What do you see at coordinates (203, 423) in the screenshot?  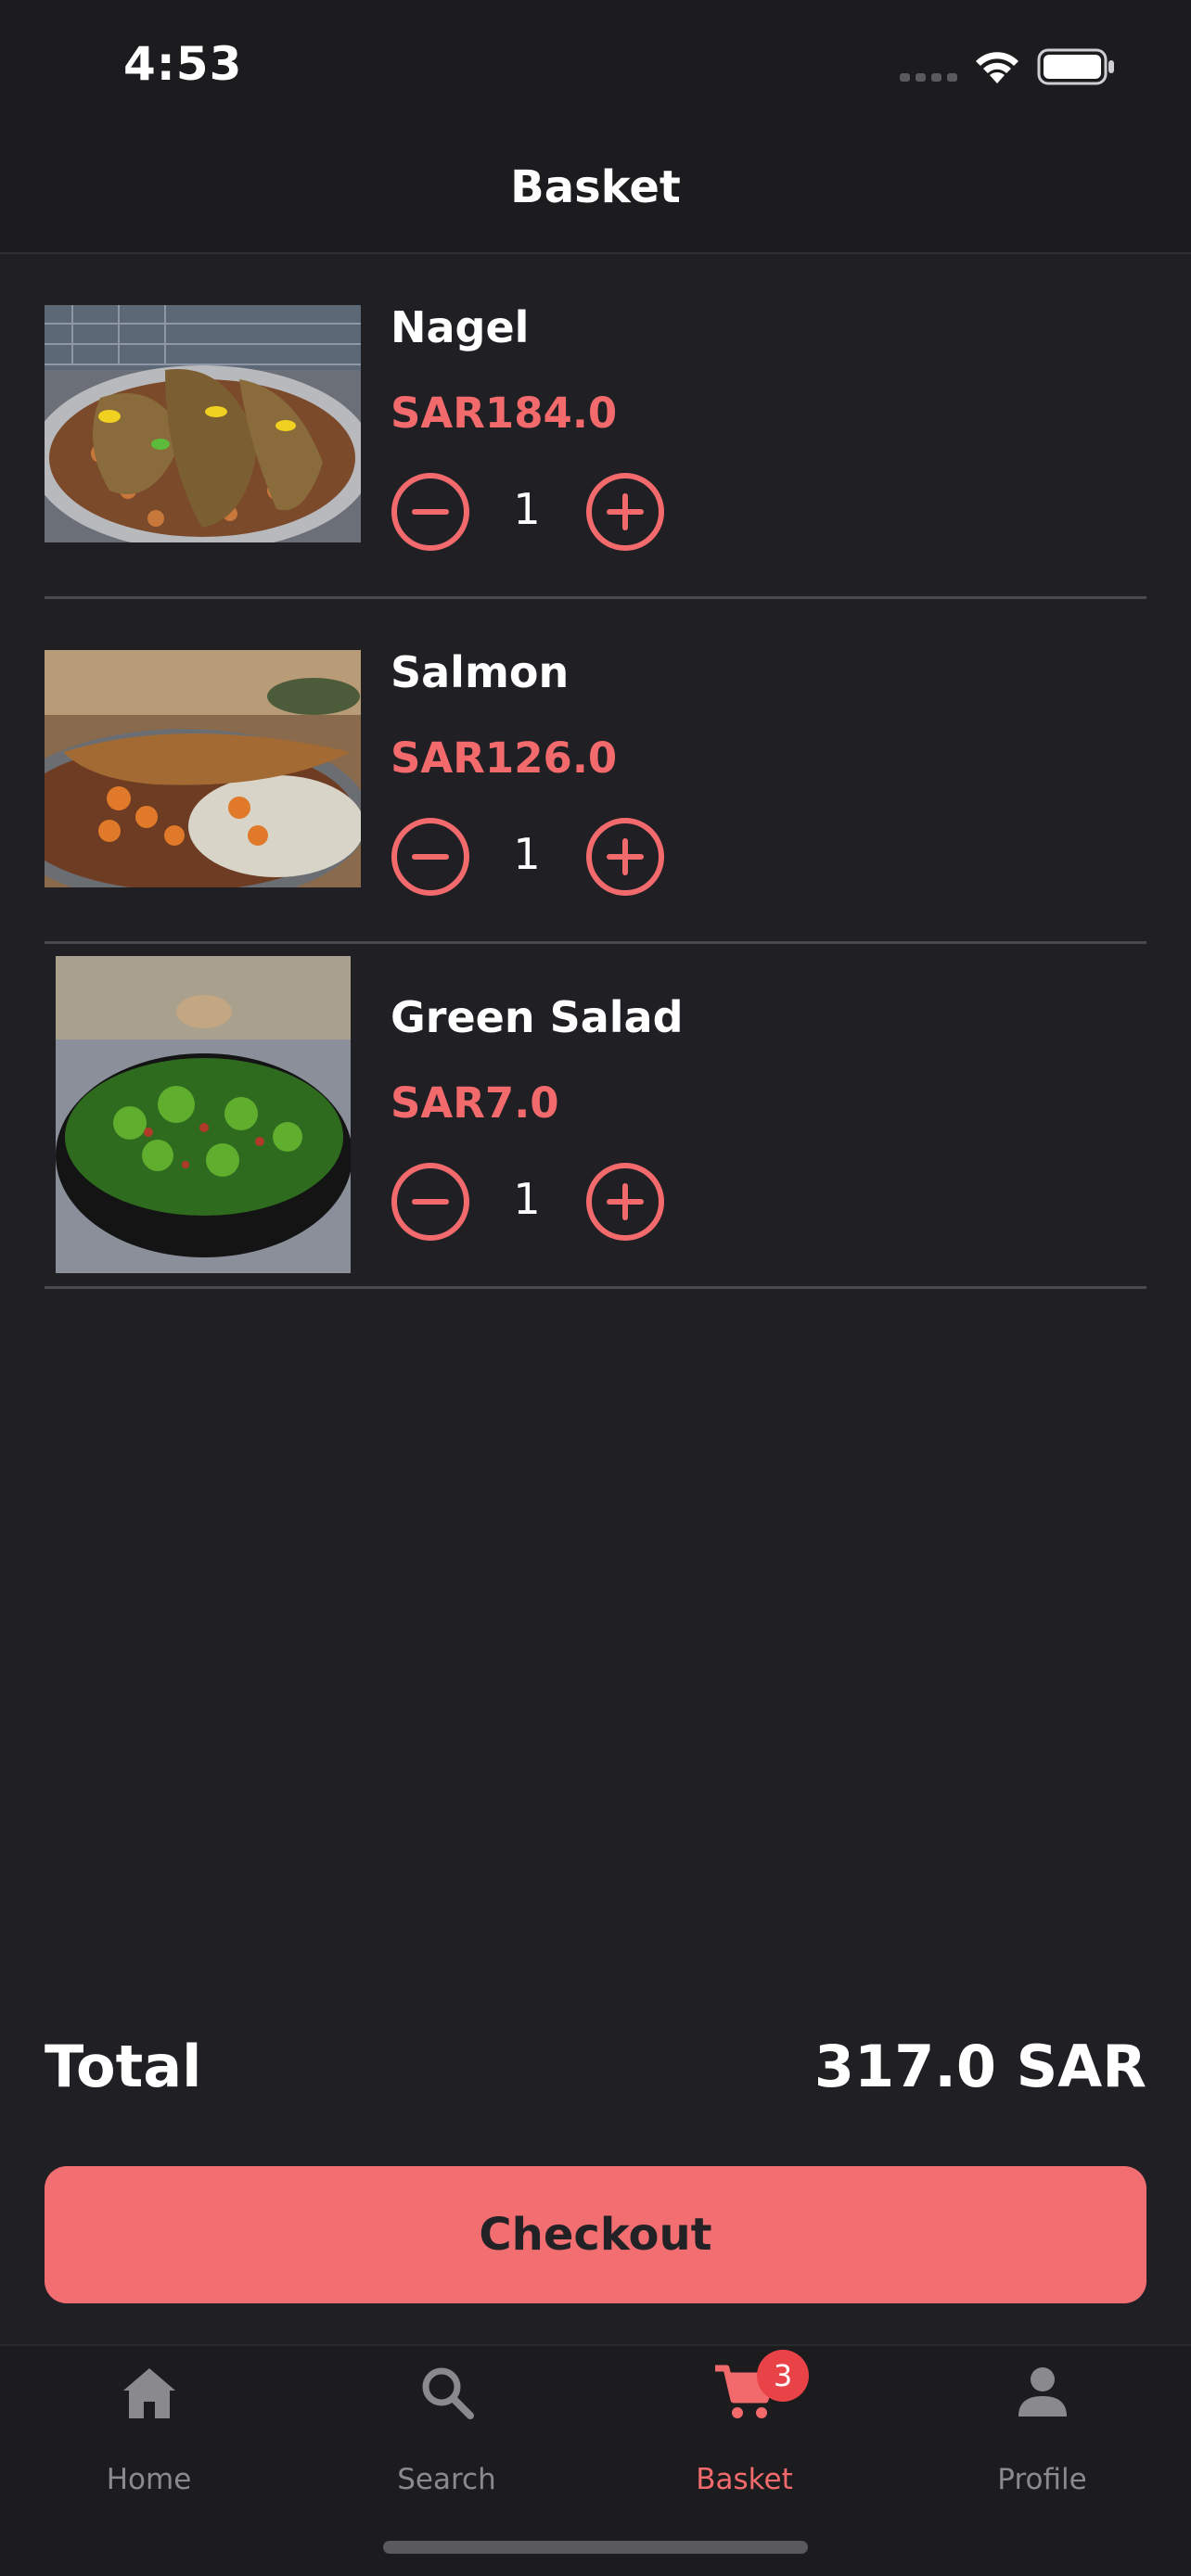 I see `nagel-photo` at bounding box center [203, 423].